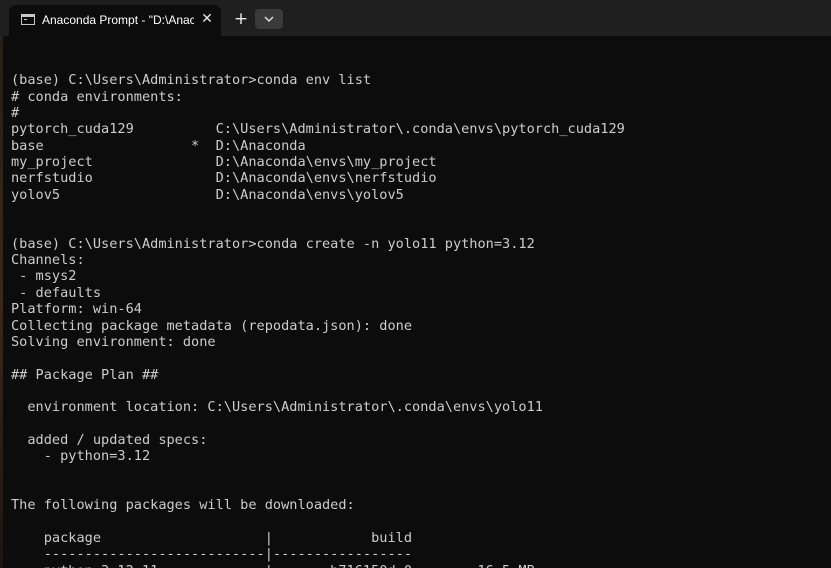 Image resolution: width=831 pixels, height=568 pixels. I want to click on new-tab-button: +, so click(241, 19).